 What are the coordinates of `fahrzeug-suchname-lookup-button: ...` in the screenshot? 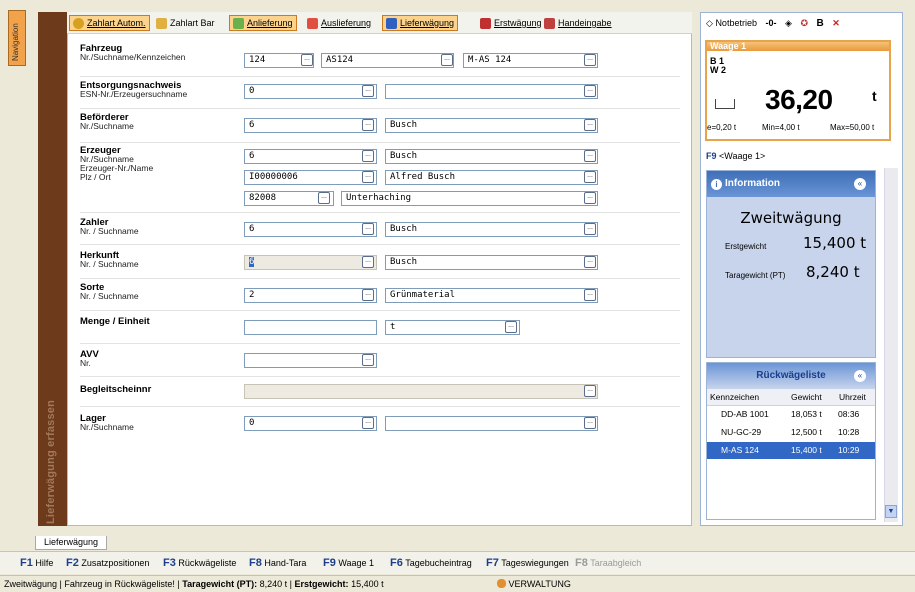 It's located at (447, 60).